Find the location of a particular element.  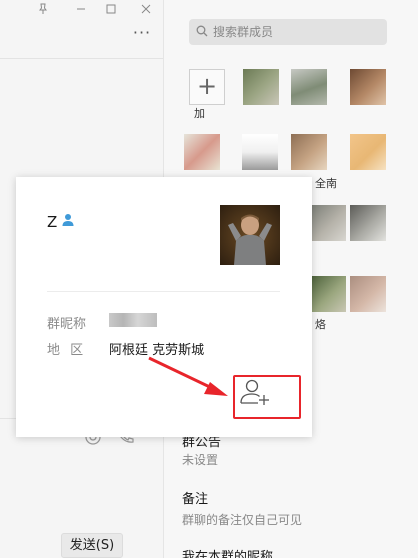

card-divider is located at coordinates (163, 291).